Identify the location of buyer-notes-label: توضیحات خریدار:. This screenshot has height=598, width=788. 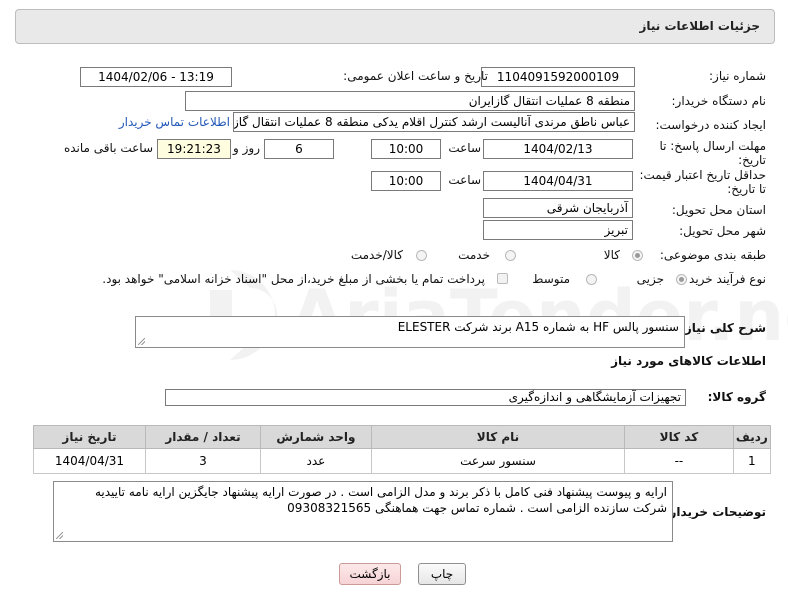
(715, 512).